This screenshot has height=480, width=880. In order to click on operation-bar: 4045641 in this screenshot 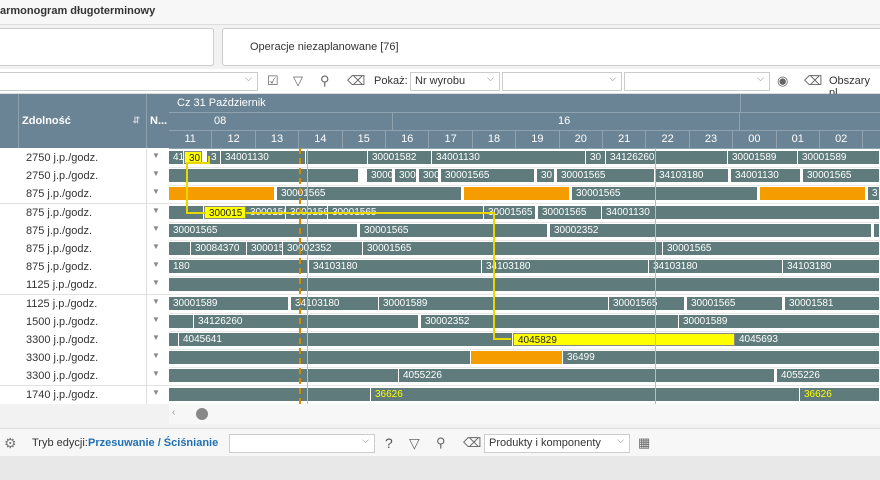, I will do `click(346, 339)`.